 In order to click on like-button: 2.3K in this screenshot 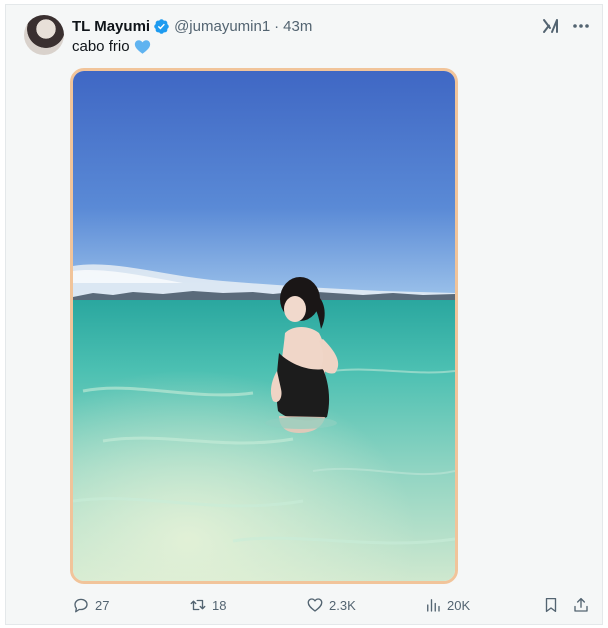, I will do `click(331, 605)`.